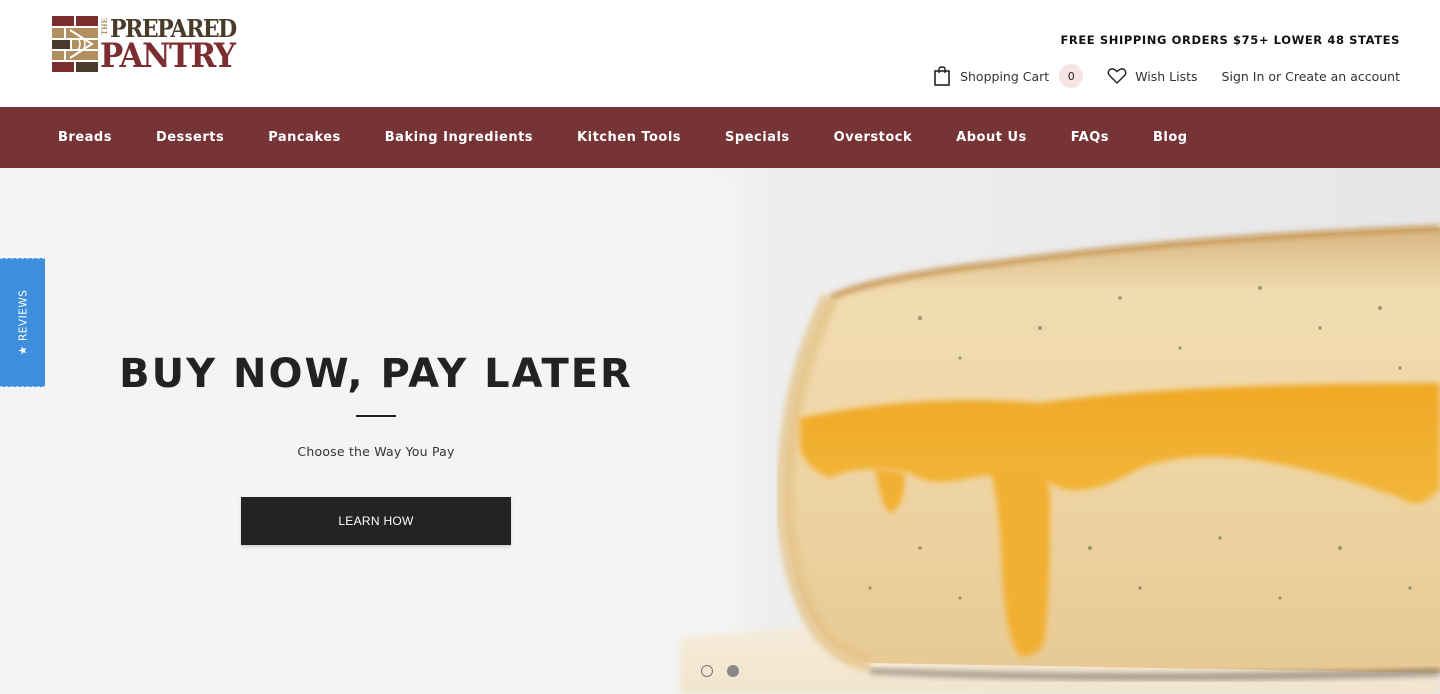 This screenshot has width=1440, height=694. What do you see at coordinates (376, 521) in the screenshot?
I see `learn-how-button: LEARN HOW` at bounding box center [376, 521].